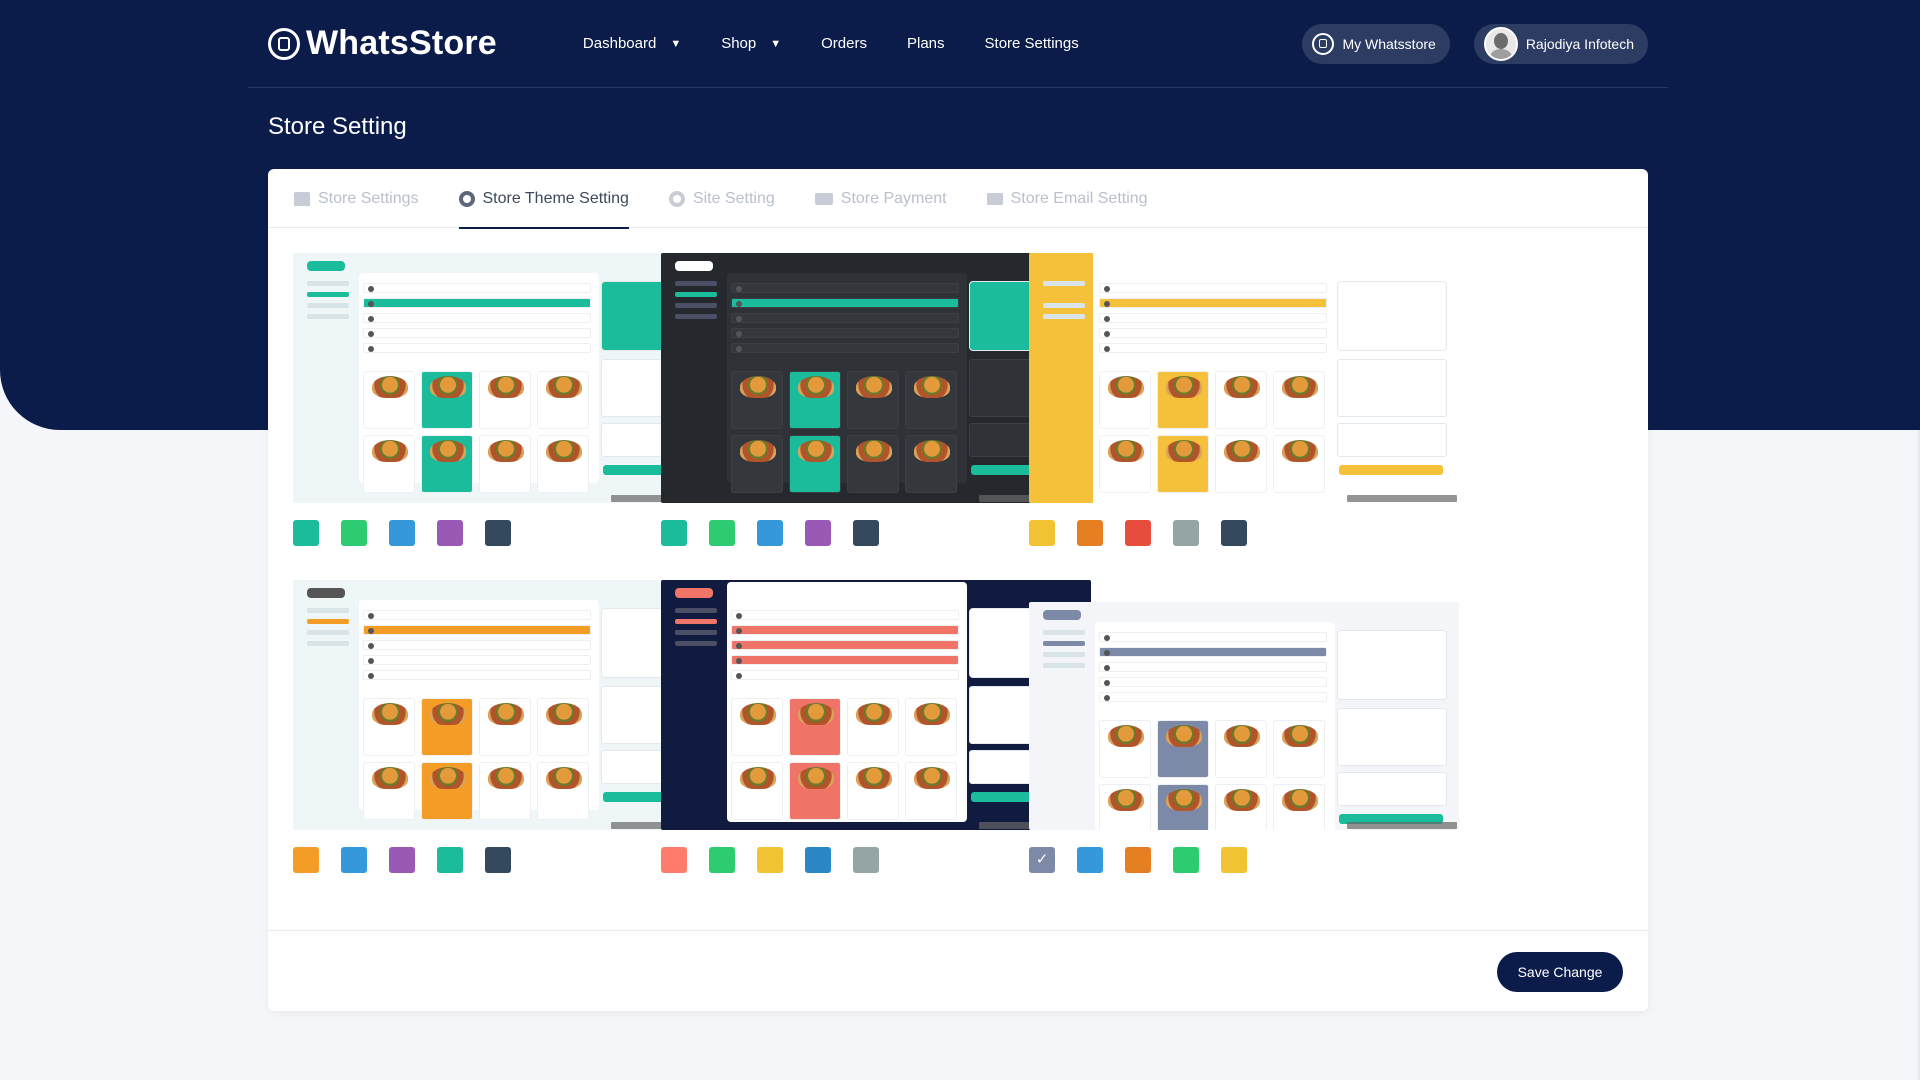 The height and width of the screenshot is (1080, 1920). Describe the element at coordinates (1560, 972) in the screenshot. I see `save-change-button: Save Change` at that location.